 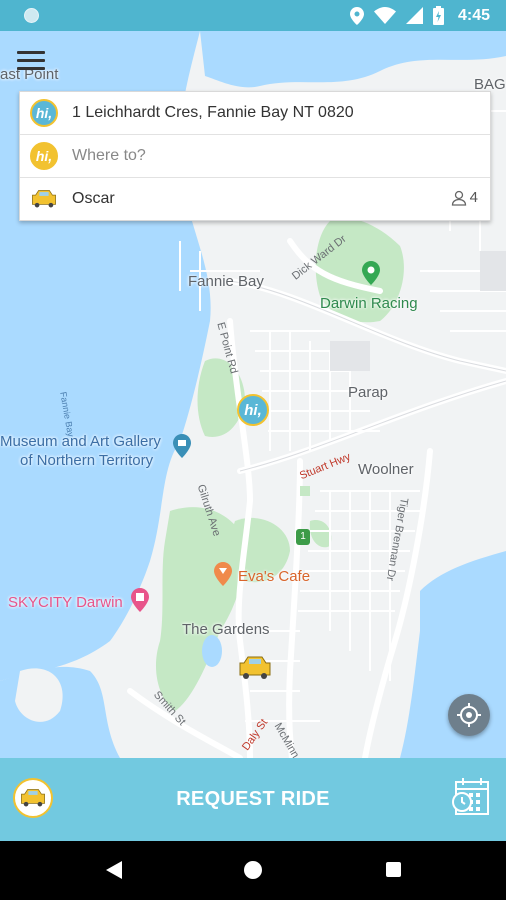 I want to click on pickup-marker: hi,, so click(x=253, y=410).